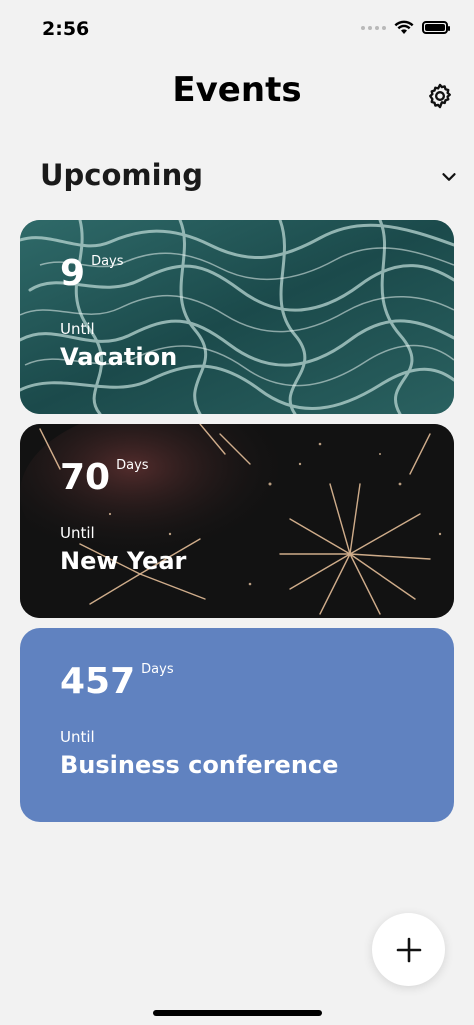 This screenshot has width=474, height=1025. I want to click on plus-icon, so click(408, 949).